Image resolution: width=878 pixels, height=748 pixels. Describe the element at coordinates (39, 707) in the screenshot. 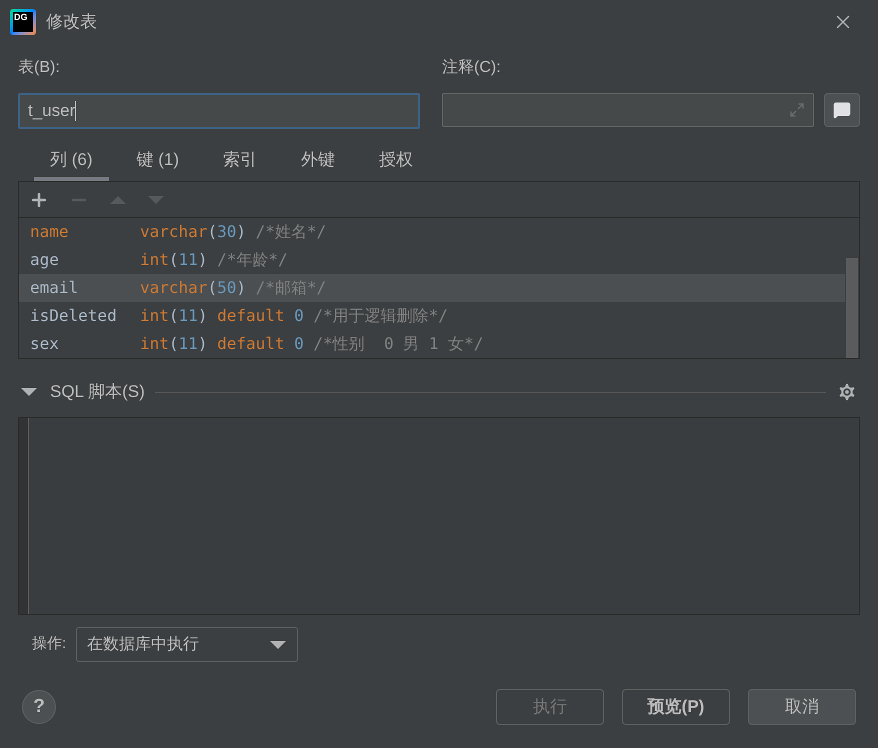

I see `help-button: ?` at that location.